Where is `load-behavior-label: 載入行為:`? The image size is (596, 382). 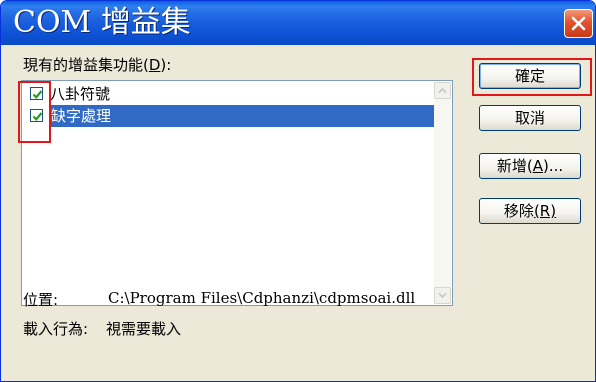 load-behavior-label: 載入行為: is located at coordinates (56, 329).